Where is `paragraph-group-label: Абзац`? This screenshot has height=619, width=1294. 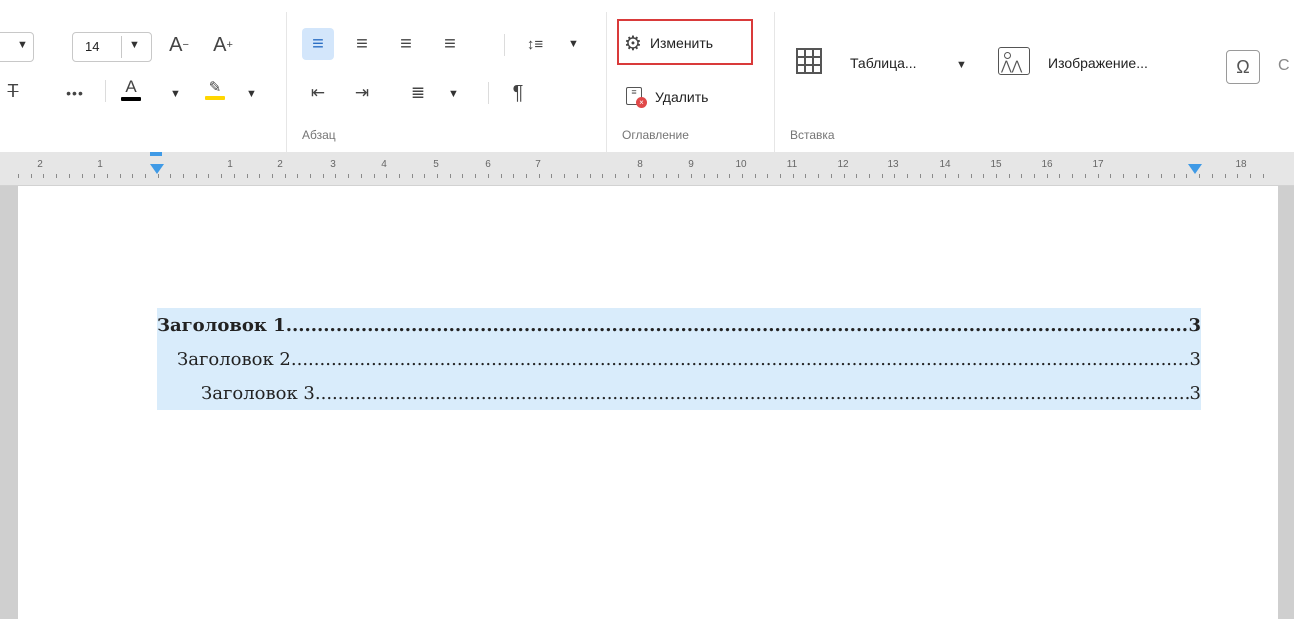 paragraph-group-label: Абзац is located at coordinates (319, 135).